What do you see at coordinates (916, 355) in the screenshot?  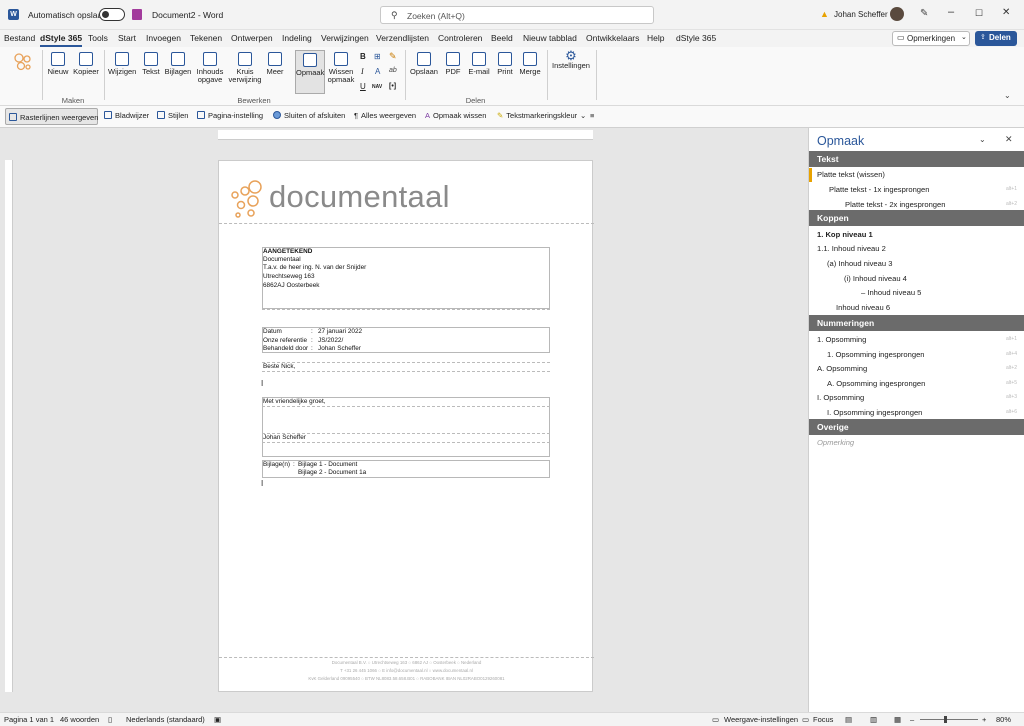 I see `style-opsomming-1-ingesprongen: 1. Opsomming ingesprongen alt+4` at bounding box center [916, 355].